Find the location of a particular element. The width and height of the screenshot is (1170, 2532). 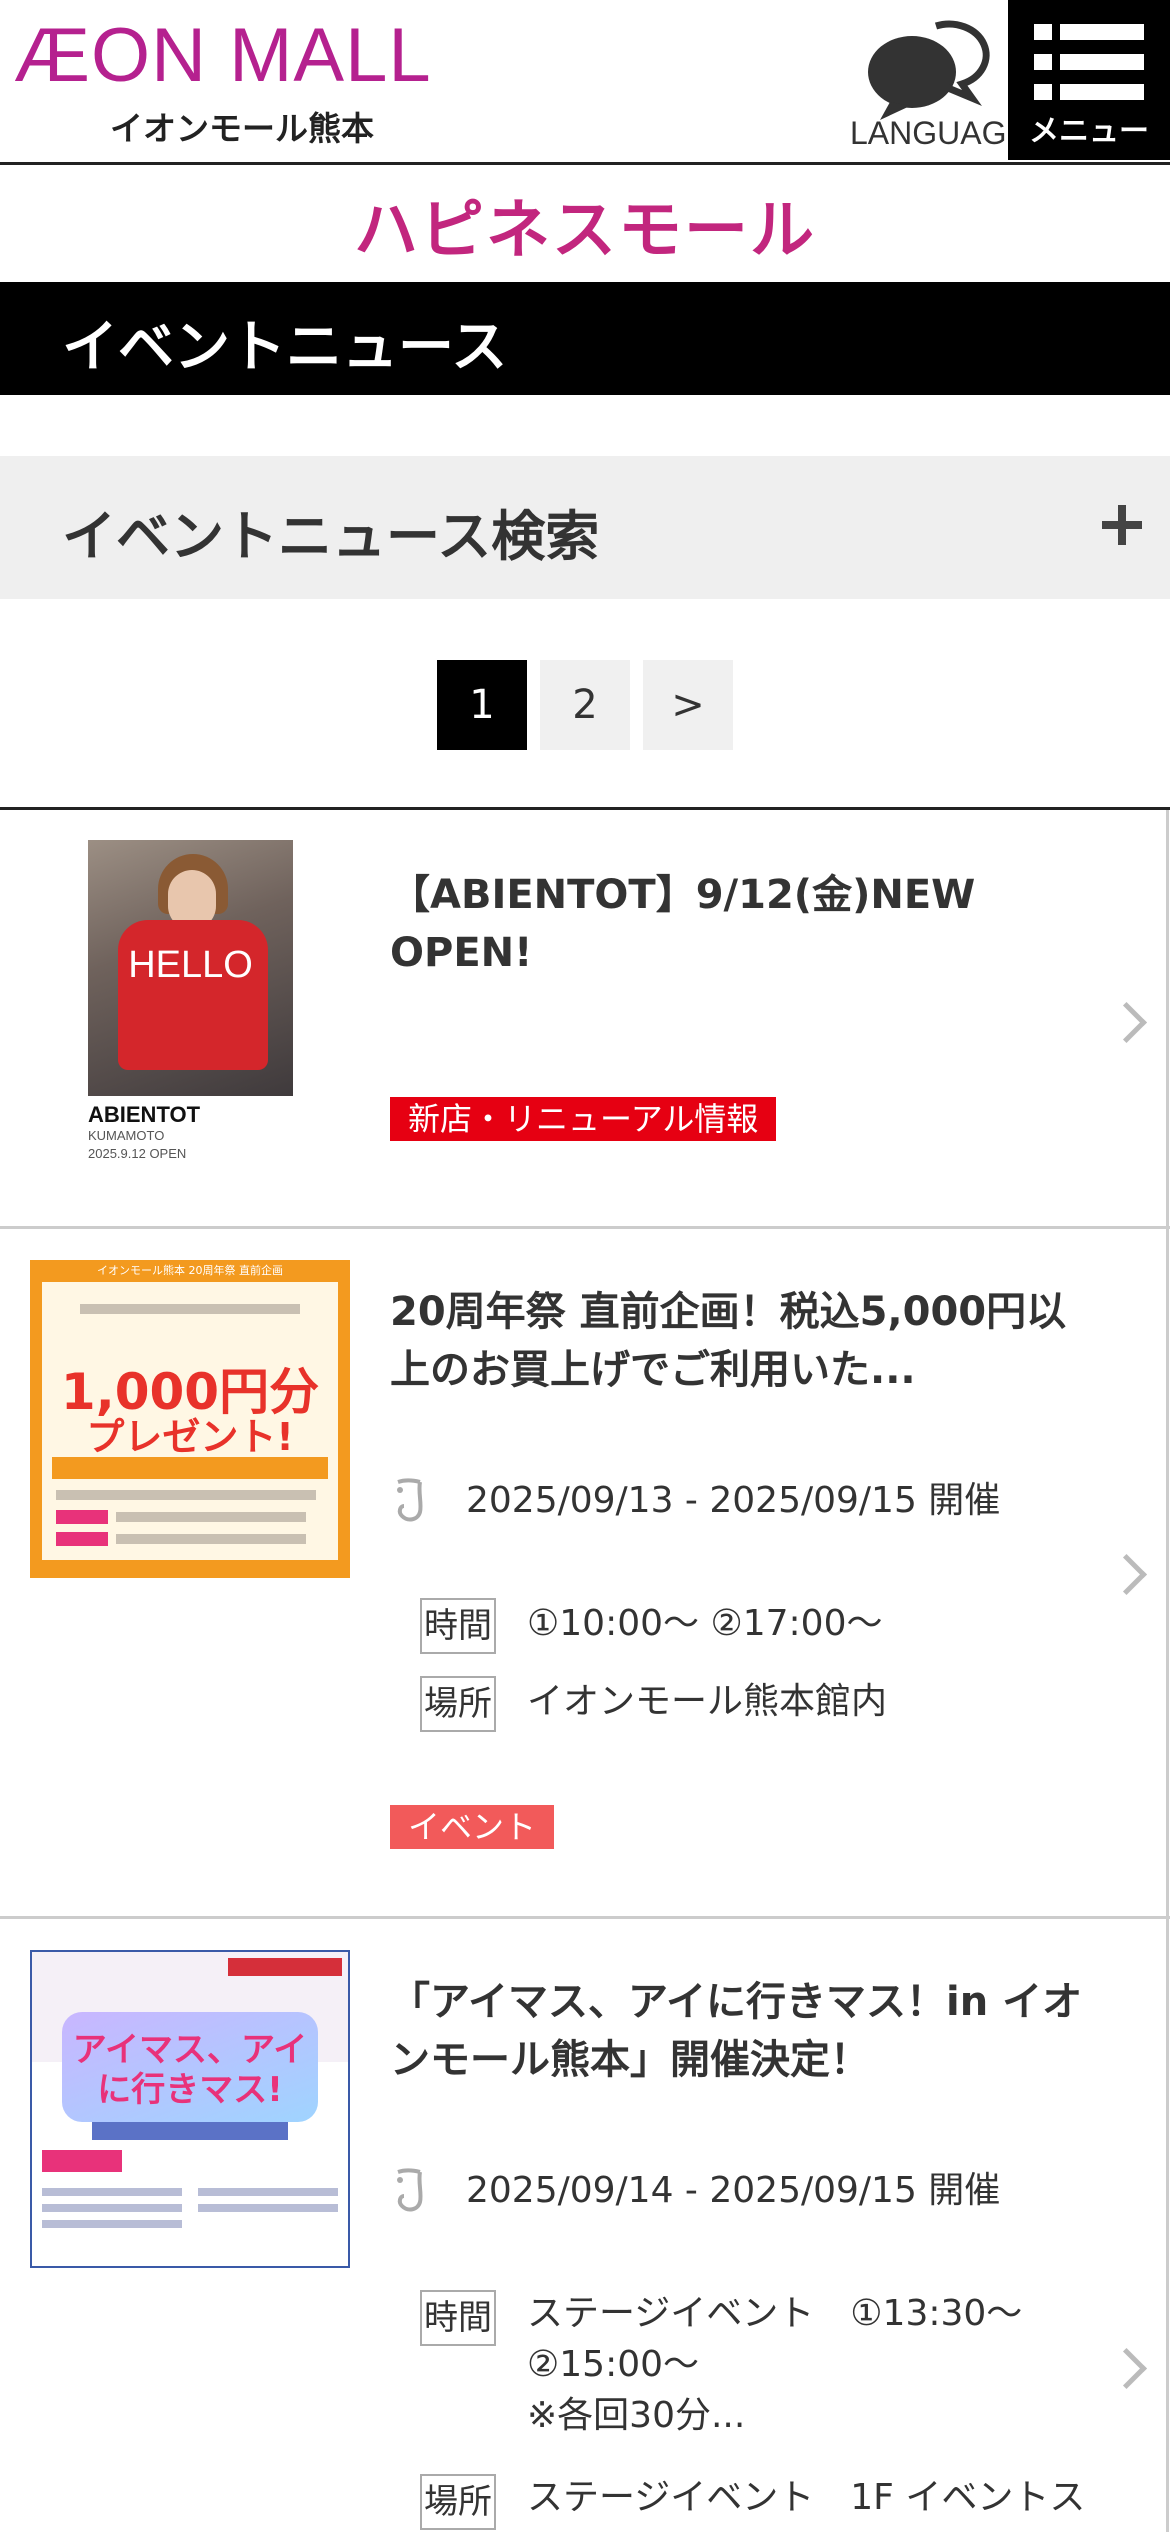

thumbnail-present-text: プレゼント! is located at coordinates (190, 1437).